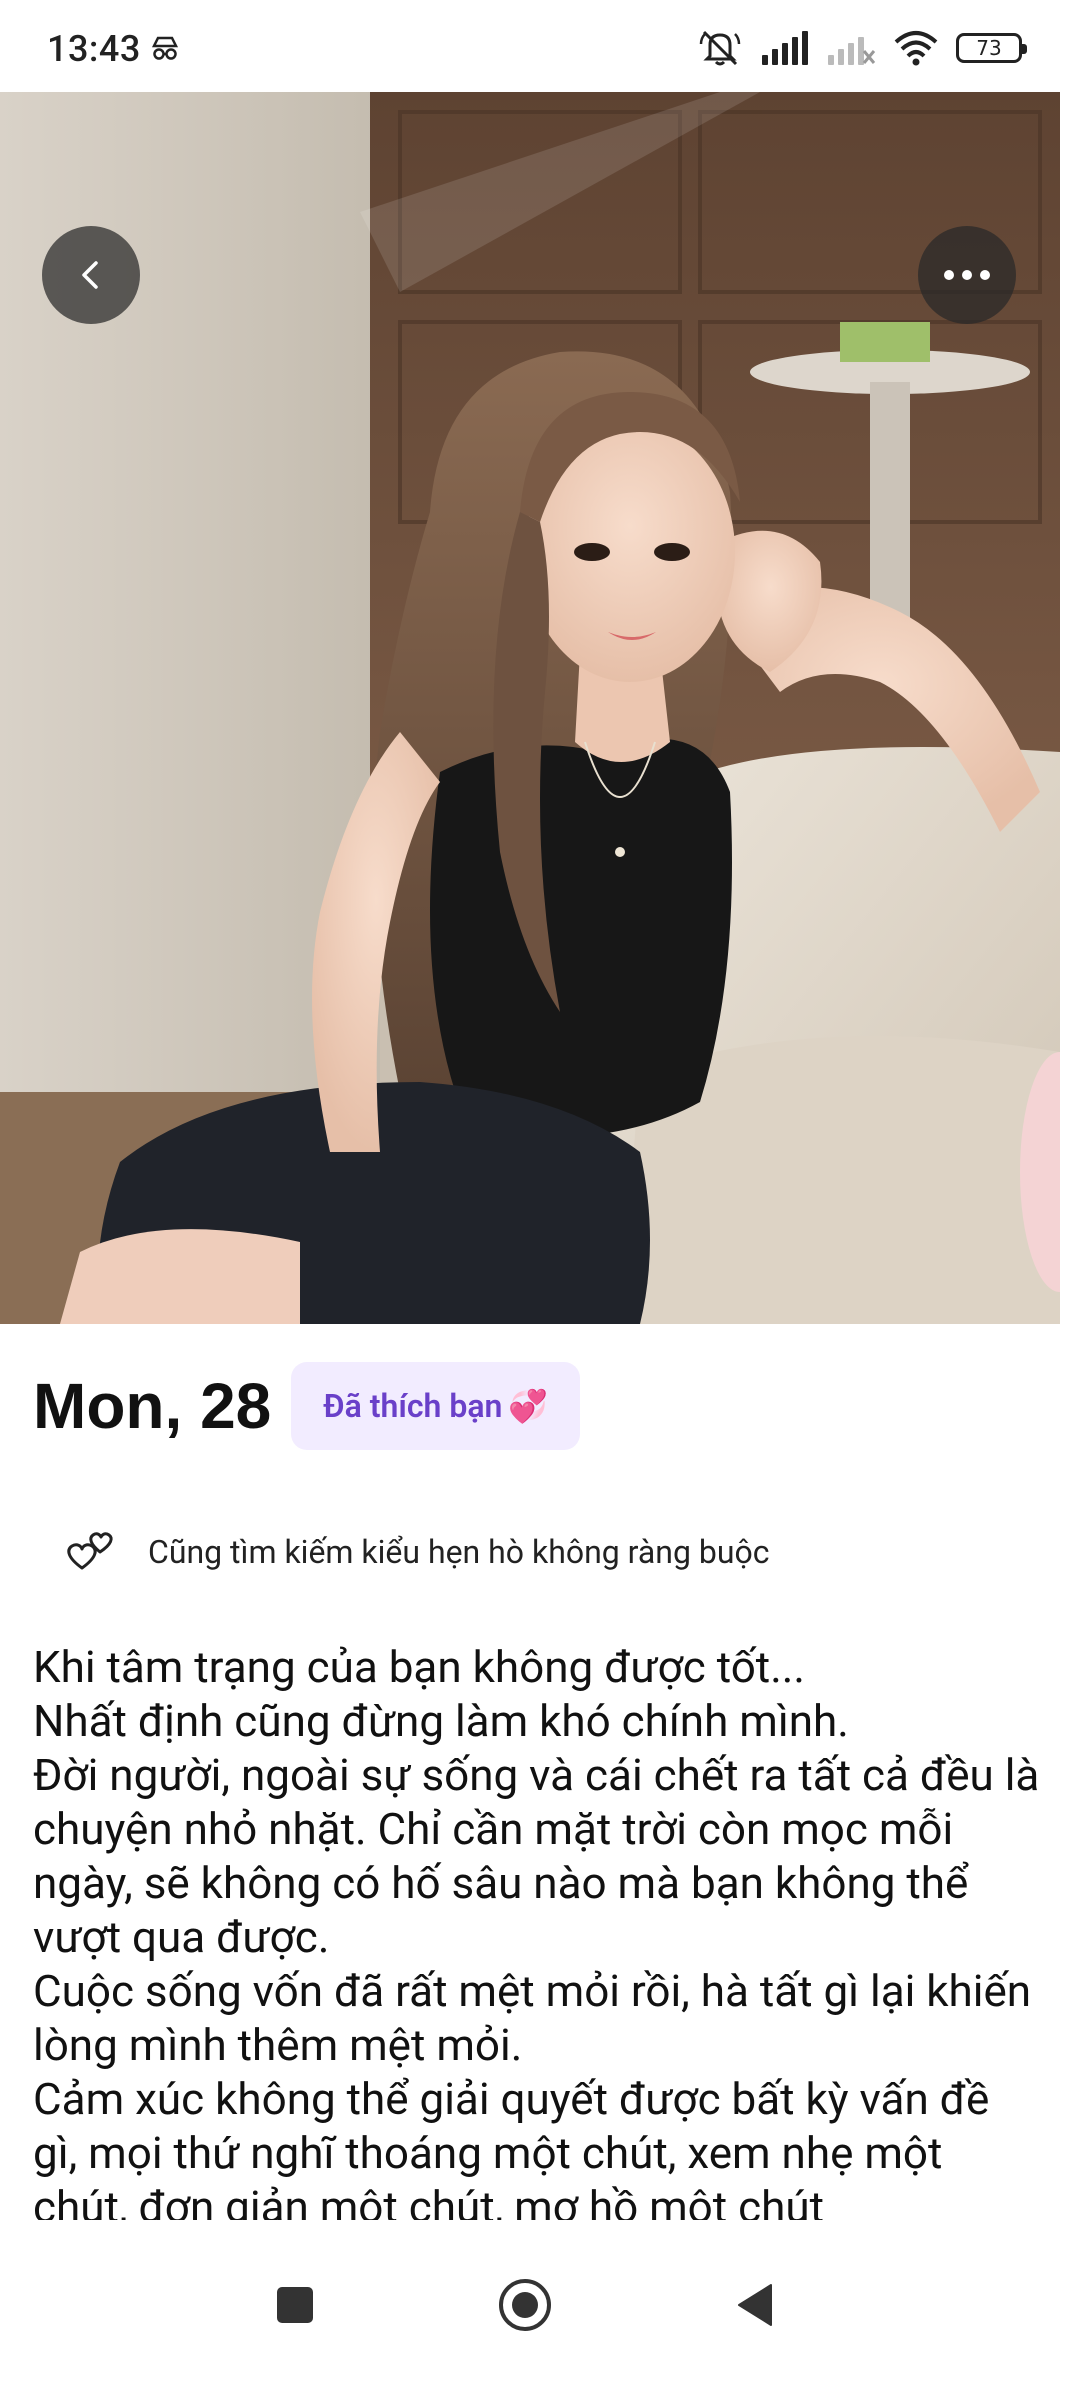 The height and width of the screenshot is (2400, 1080). I want to click on more-horizontal-icon, so click(967, 275).